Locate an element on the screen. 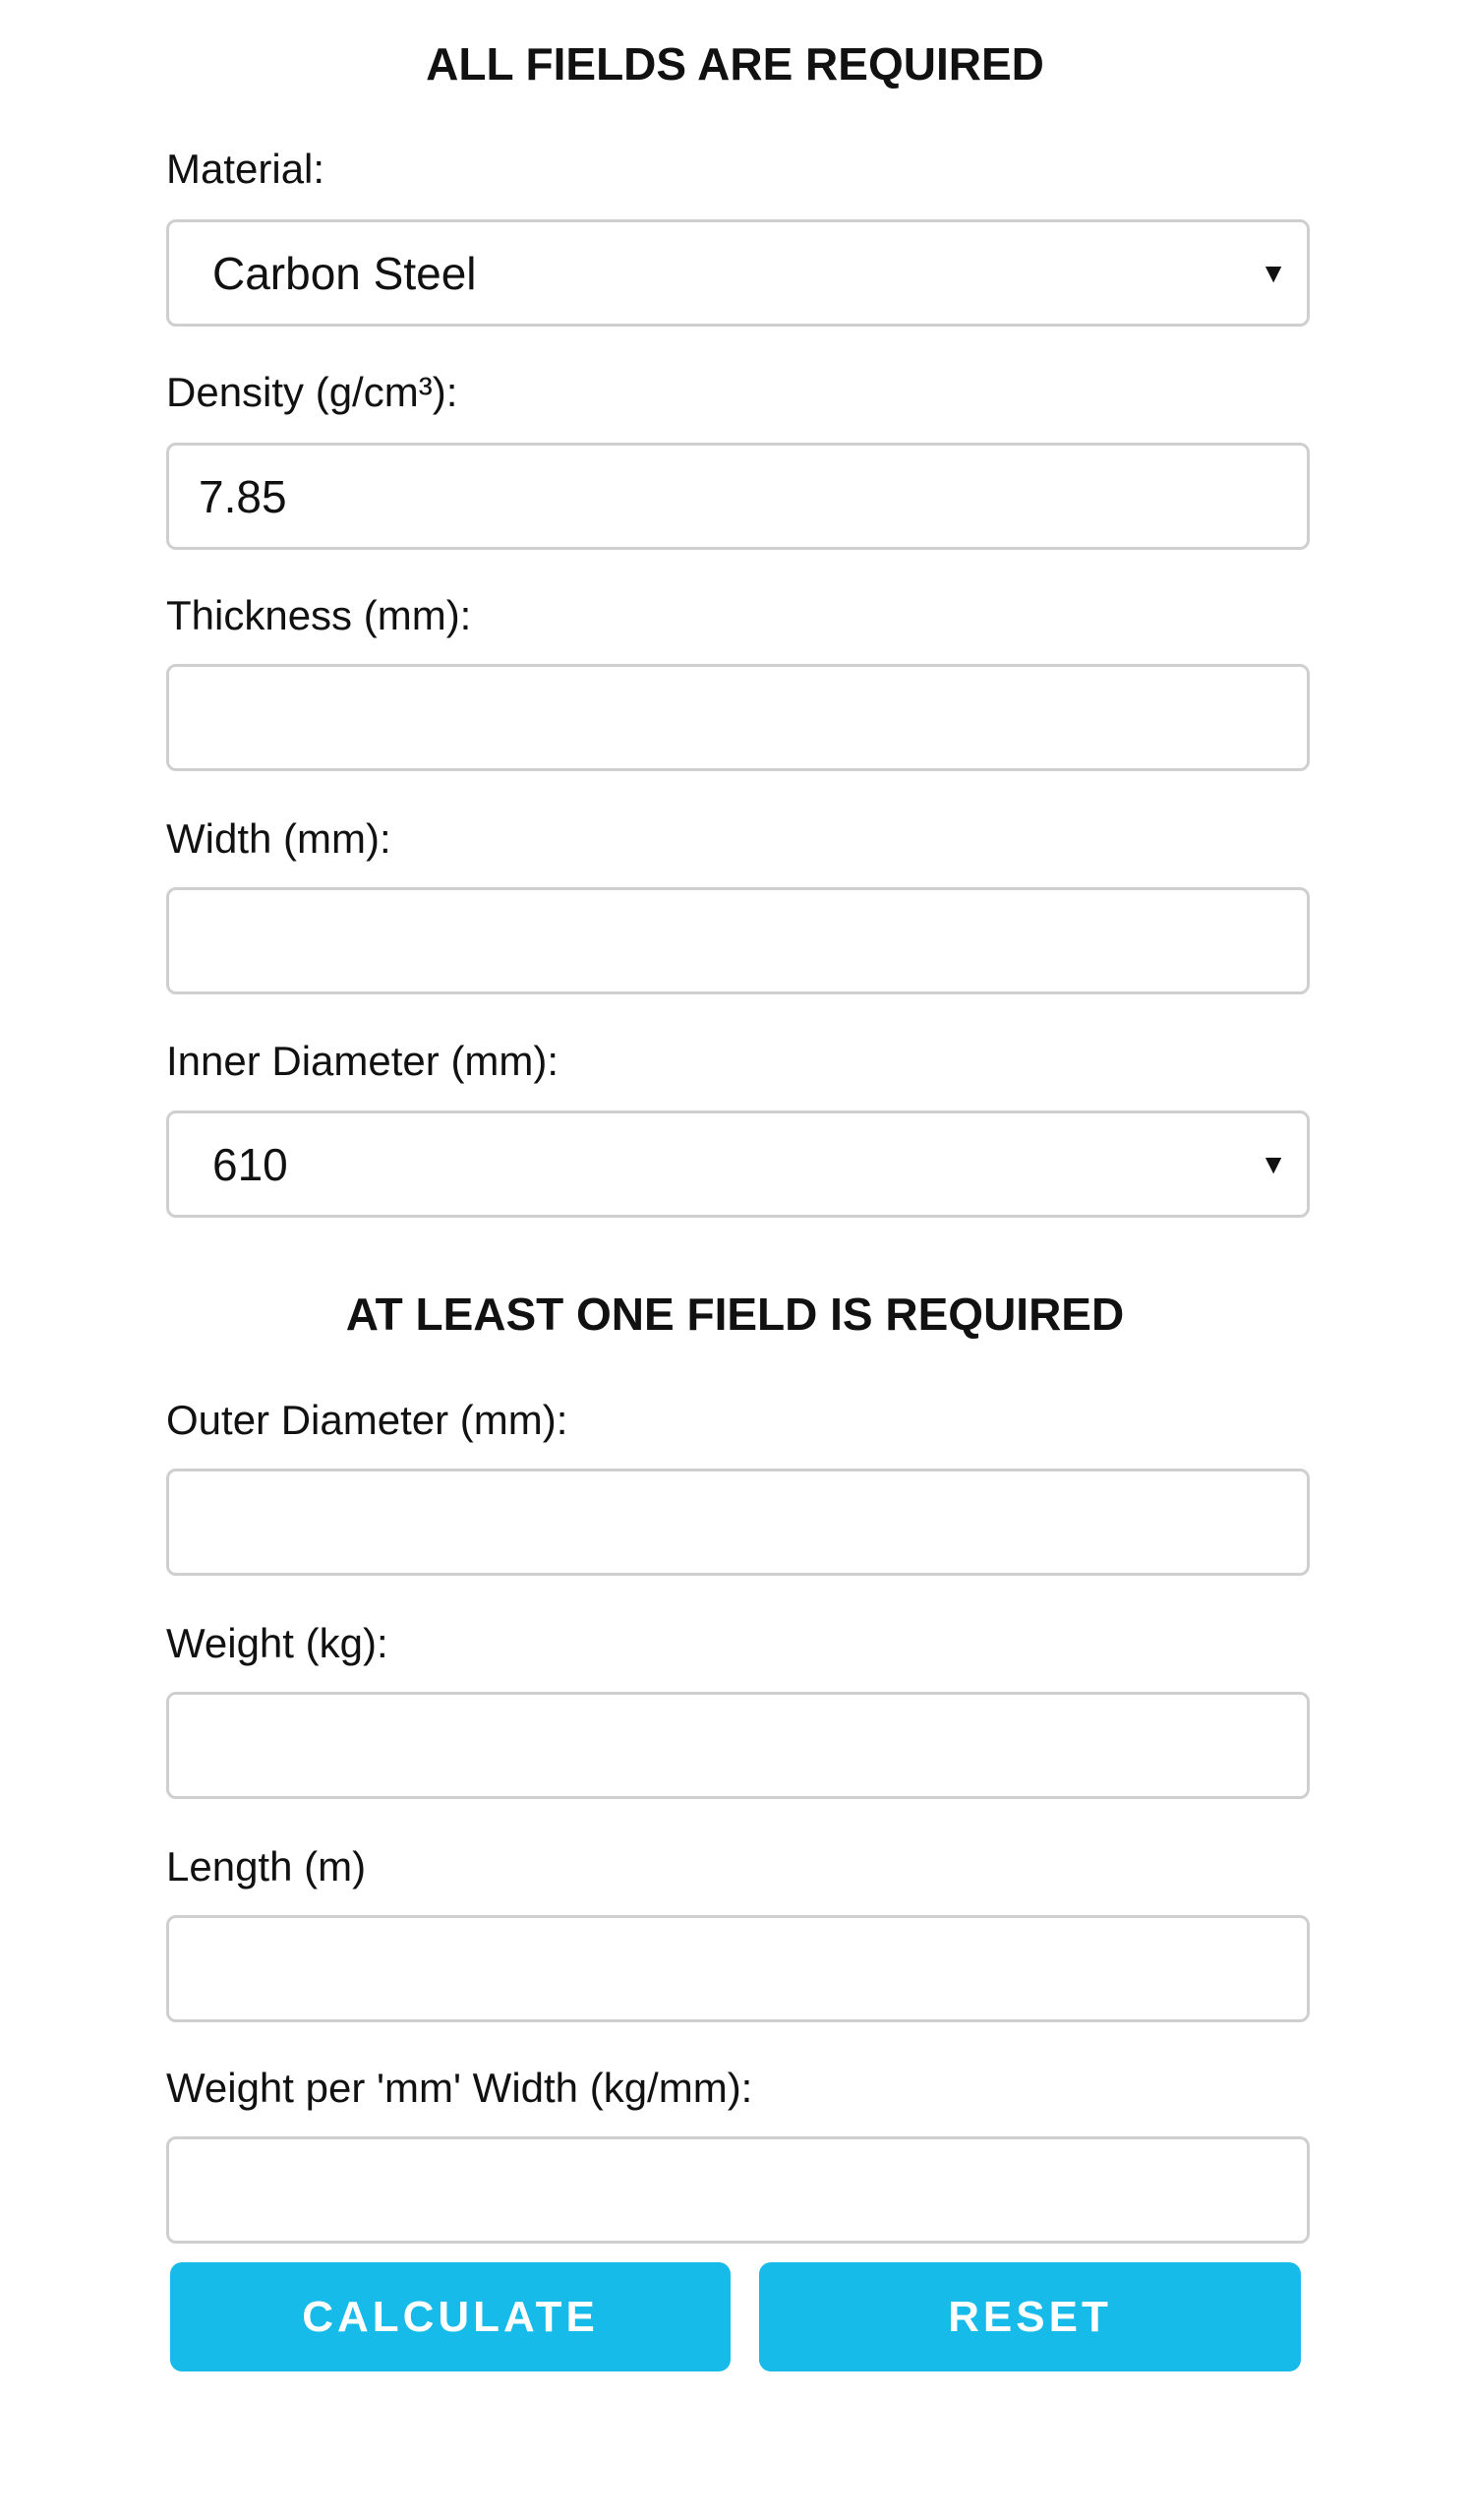 This screenshot has width=1470, height=2520. inner-diameter-select: 610 ▼ is located at coordinates (738, 1164).